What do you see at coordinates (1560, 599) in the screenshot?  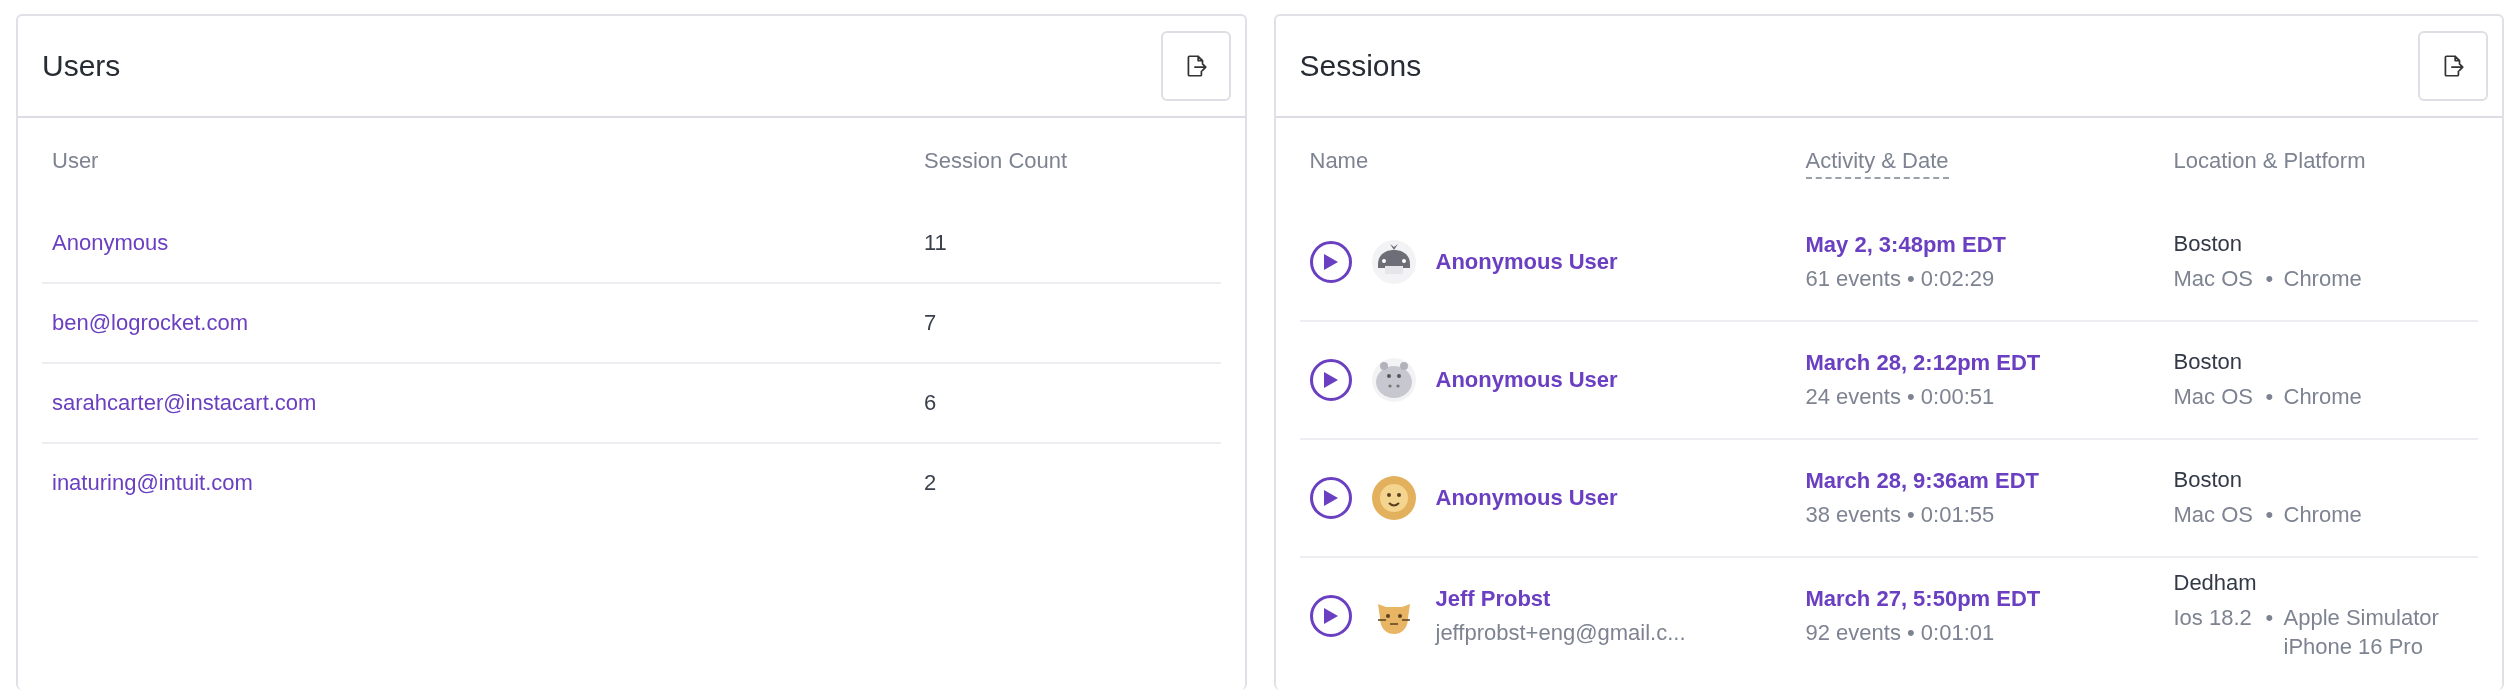 I see `user-name-link: Jeff Probst` at bounding box center [1560, 599].